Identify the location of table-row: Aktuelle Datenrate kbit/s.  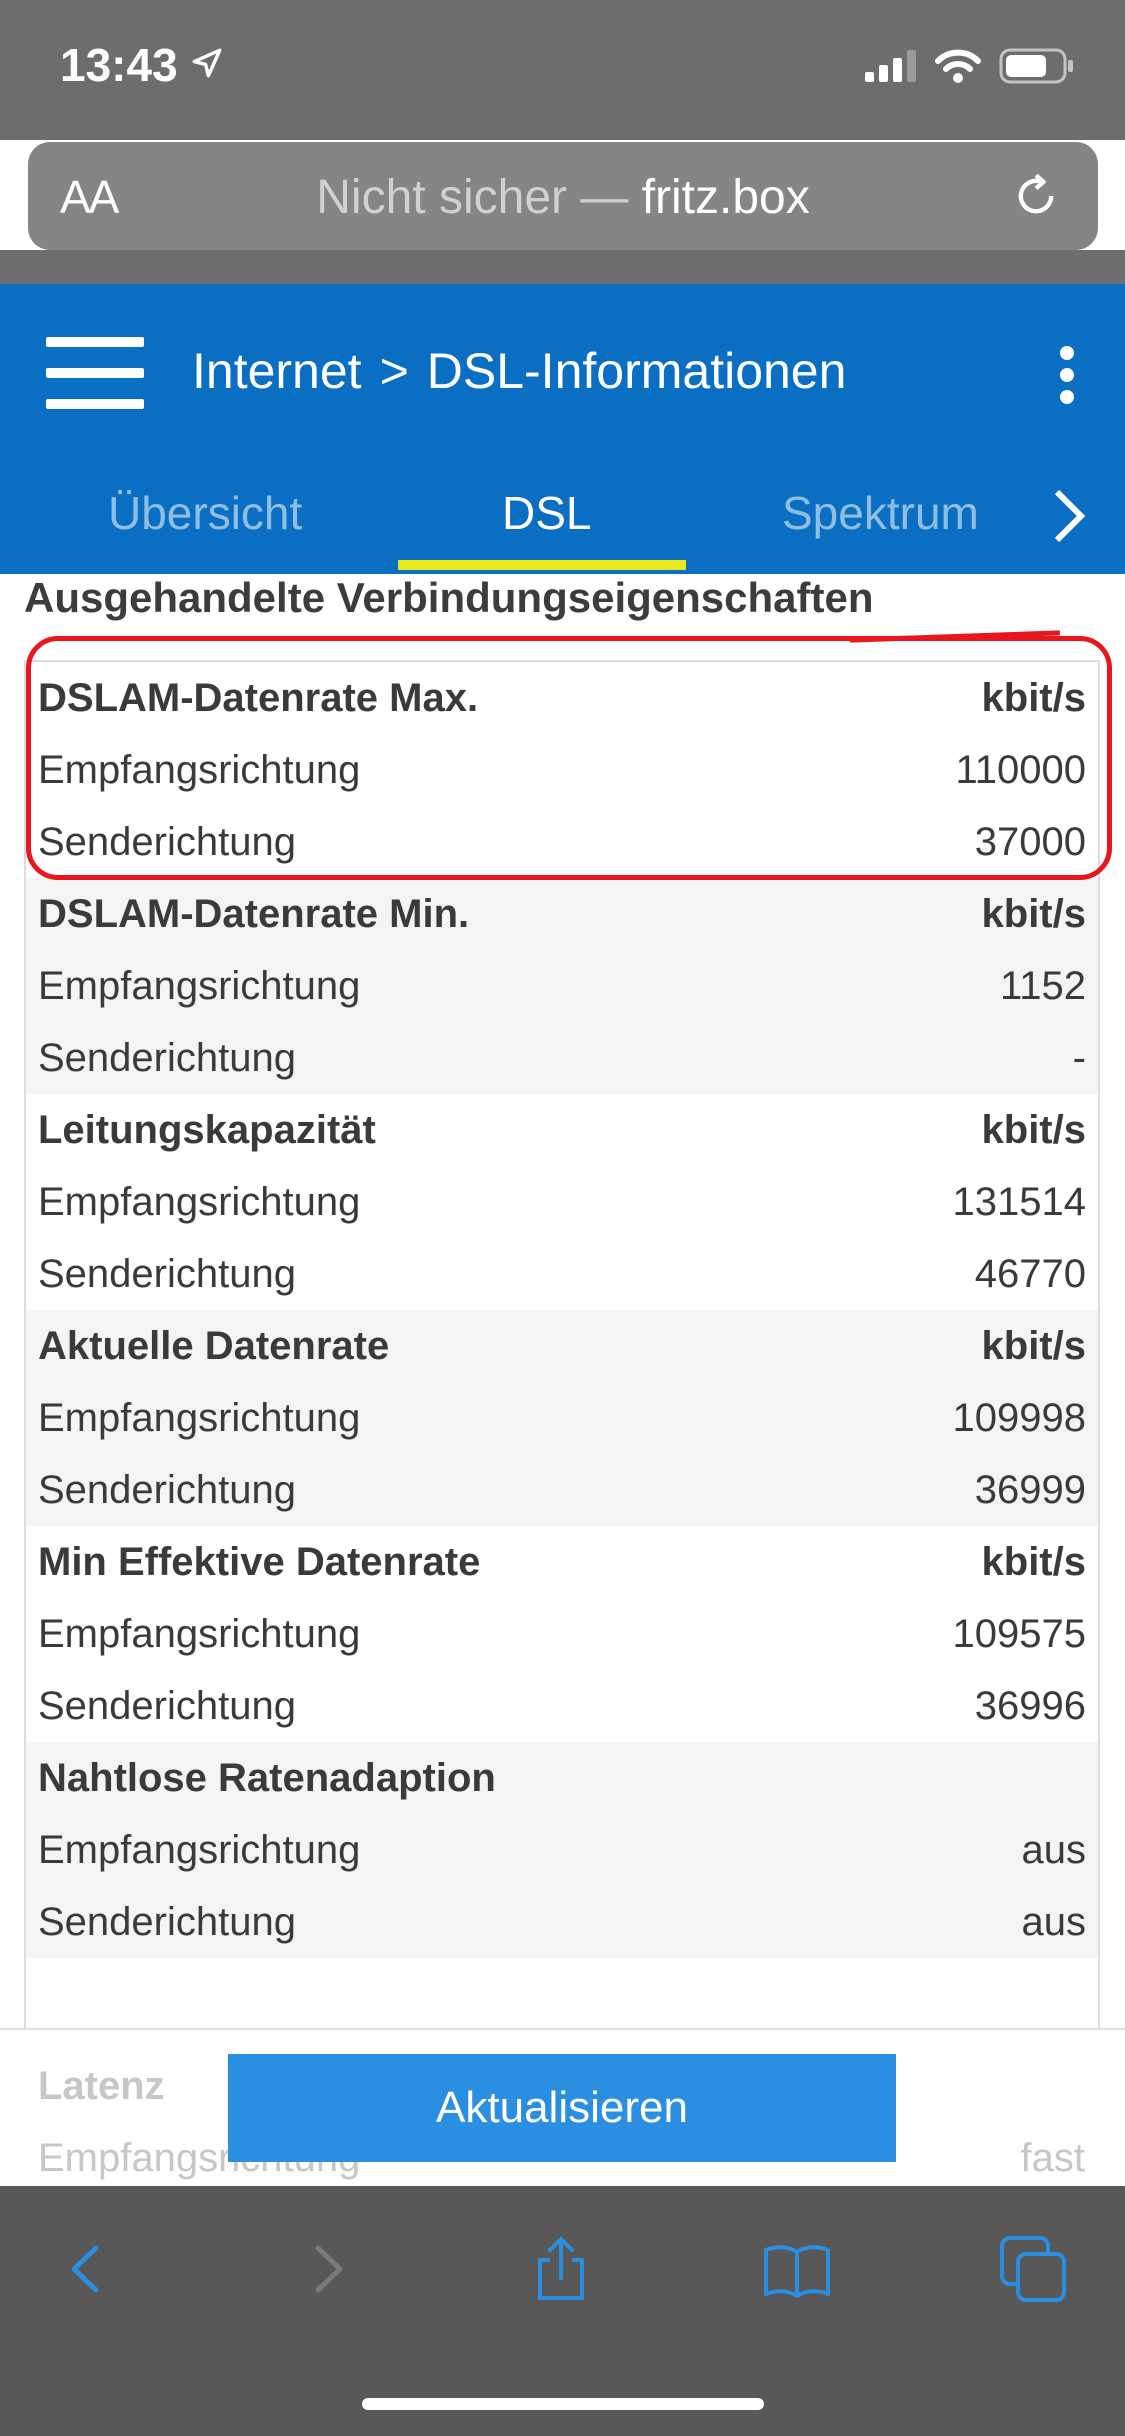
(562, 1346).